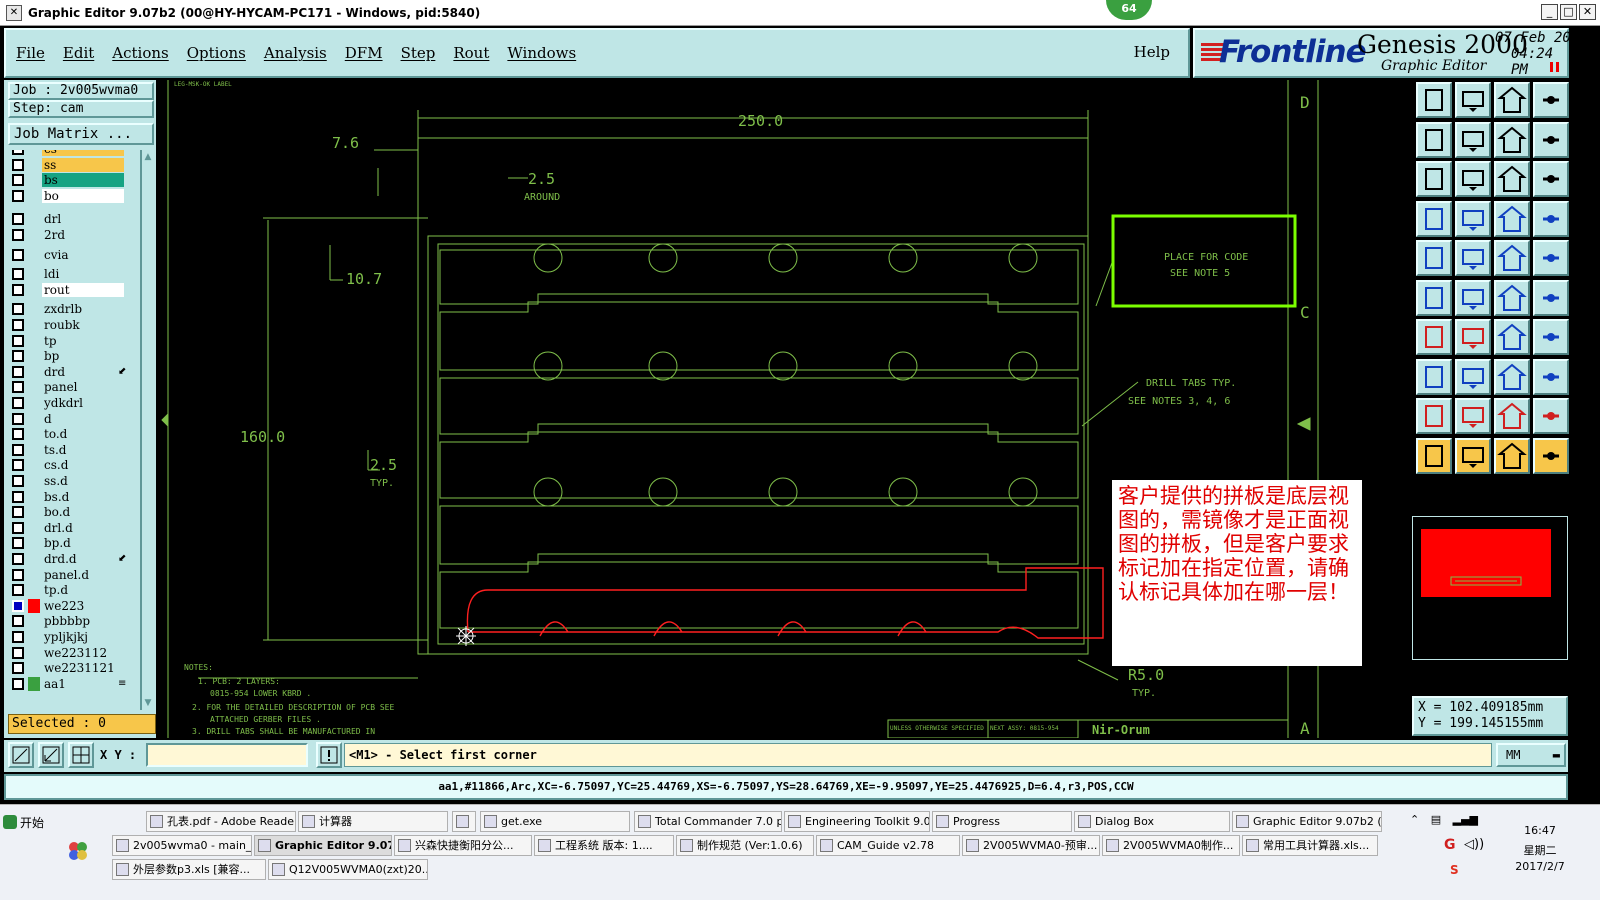 The height and width of the screenshot is (900, 1600). I want to click on layer-name: aa1, so click(83, 683).